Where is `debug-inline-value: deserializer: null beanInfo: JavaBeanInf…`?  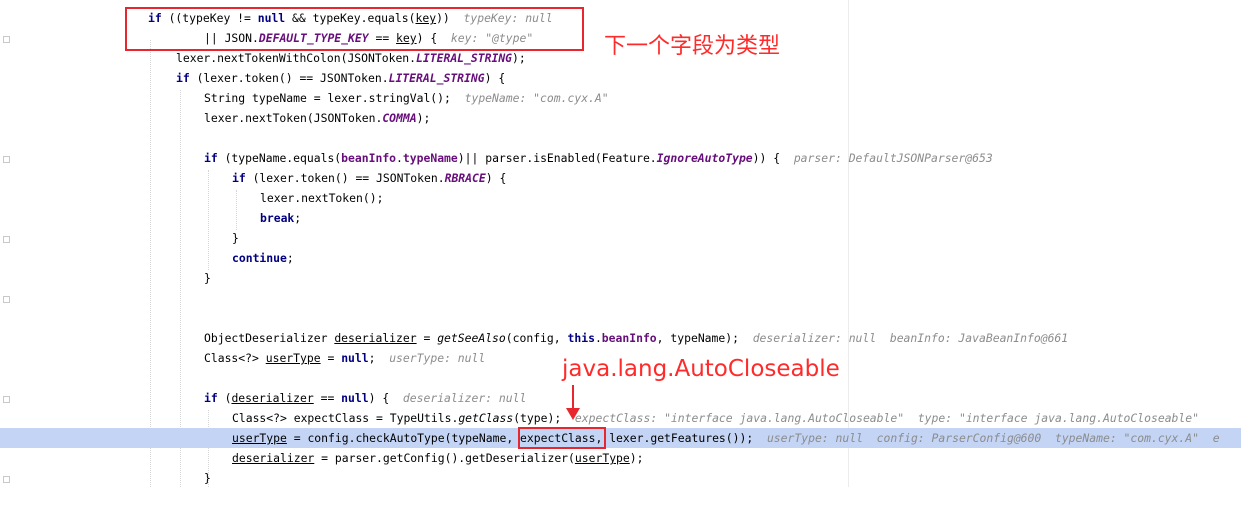
debug-inline-value: deserializer: null beanInfo: JavaBeanInf… is located at coordinates (910, 338).